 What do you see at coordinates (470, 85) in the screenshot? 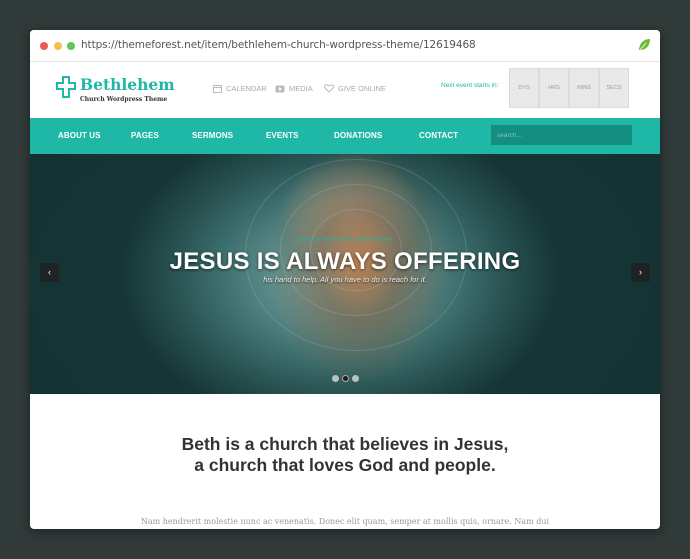
I see `next-event-label: Next event starts in:` at bounding box center [470, 85].